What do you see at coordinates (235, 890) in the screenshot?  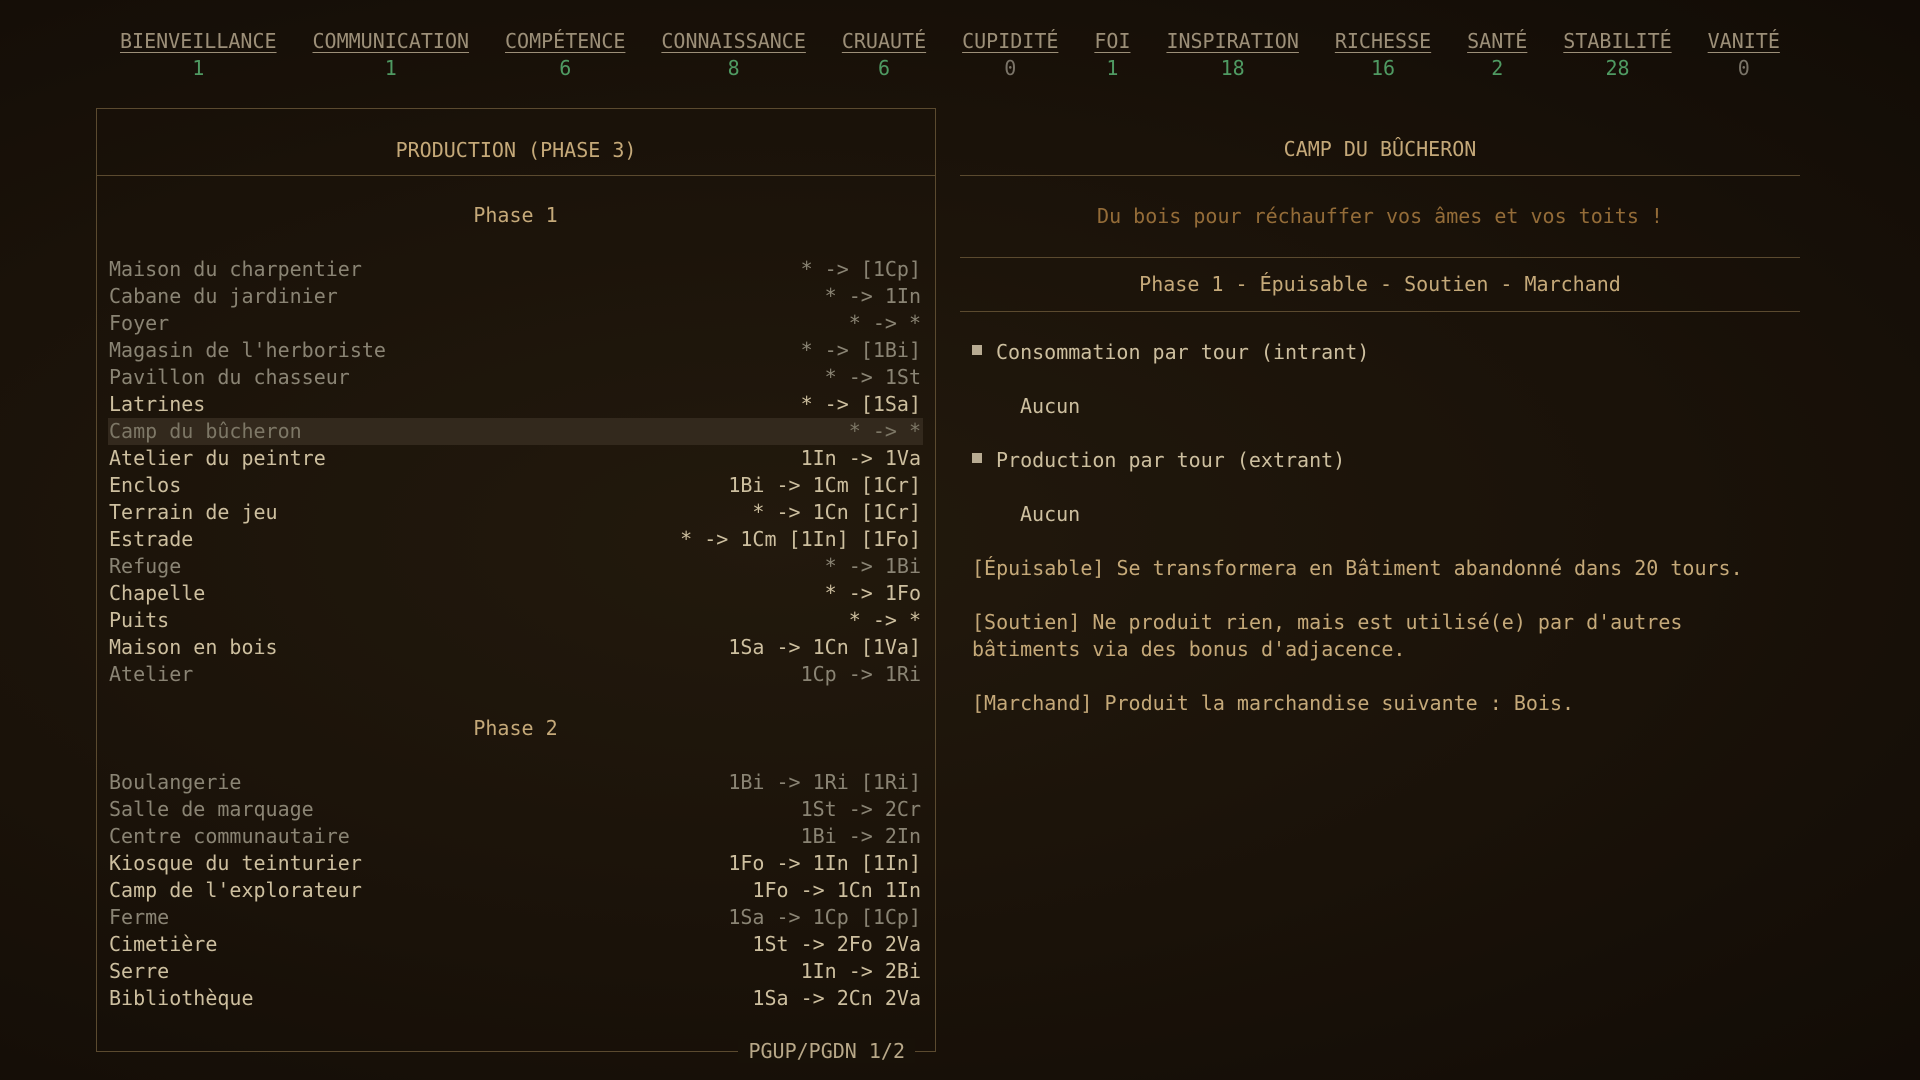 I see `building-name: Camp de l'explorateur` at bounding box center [235, 890].